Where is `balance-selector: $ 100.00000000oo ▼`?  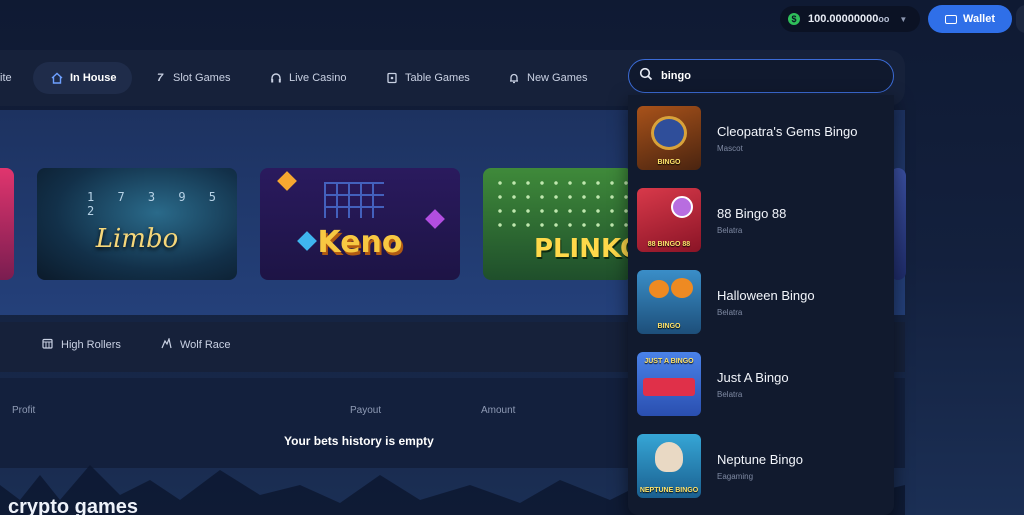 balance-selector: $ 100.00000000oo ▼ is located at coordinates (850, 19).